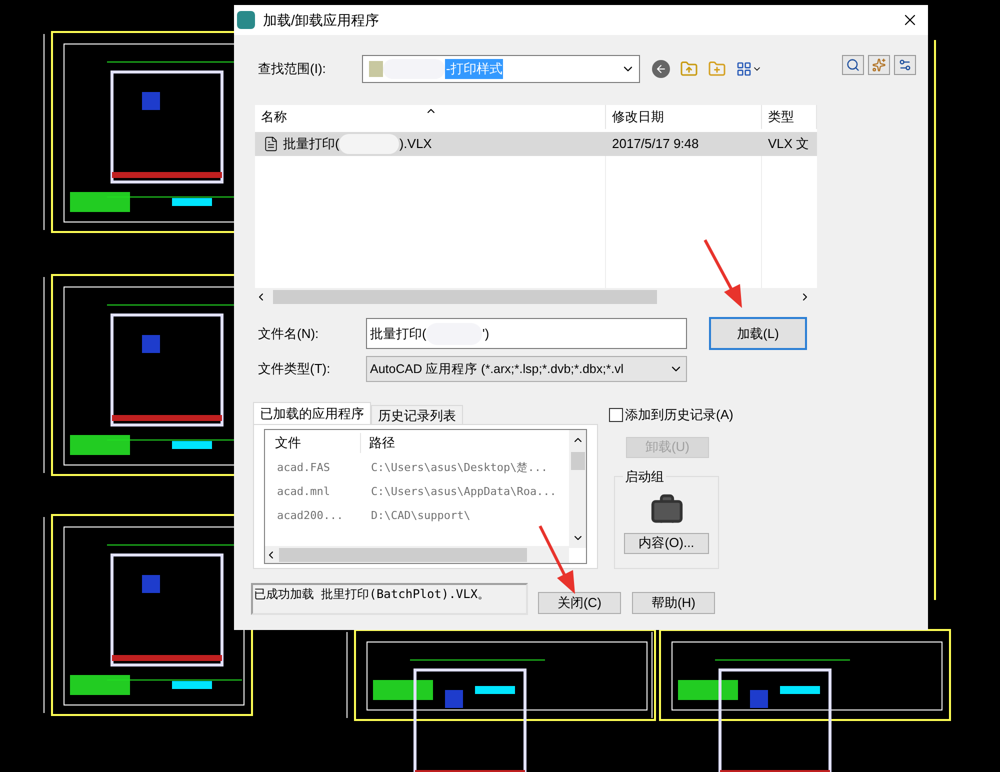 The height and width of the screenshot is (772, 1000). Describe the element at coordinates (292, 69) in the screenshot. I see `look-in-label: 查找范围(I):` at that location.